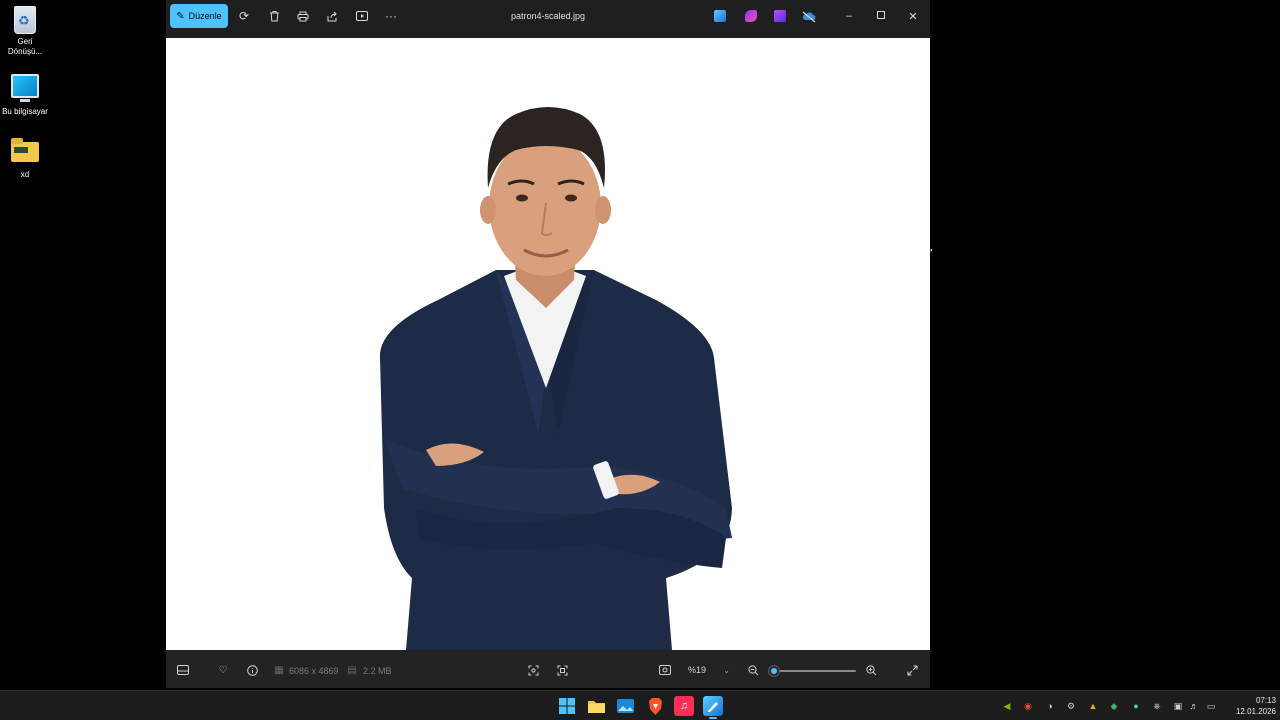 Image resolution: width=1280 pixels, height=720 pixels. What do you see at coordinates (183, 670) in the screenshot?
I see `filmstrip-icon` at bounding box center [183, 670].